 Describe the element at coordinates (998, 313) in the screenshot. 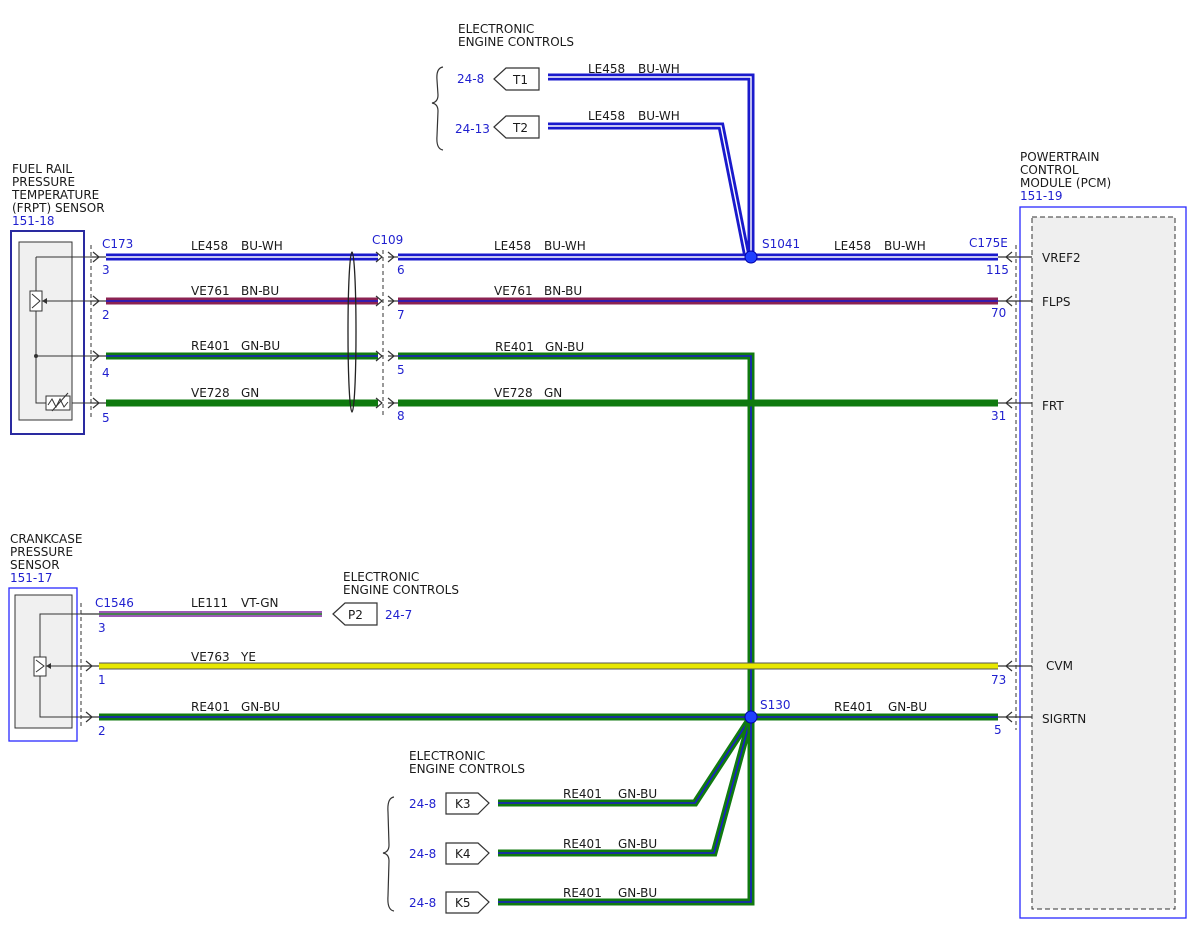

I see `pcm-pin-number: 70` at that location.